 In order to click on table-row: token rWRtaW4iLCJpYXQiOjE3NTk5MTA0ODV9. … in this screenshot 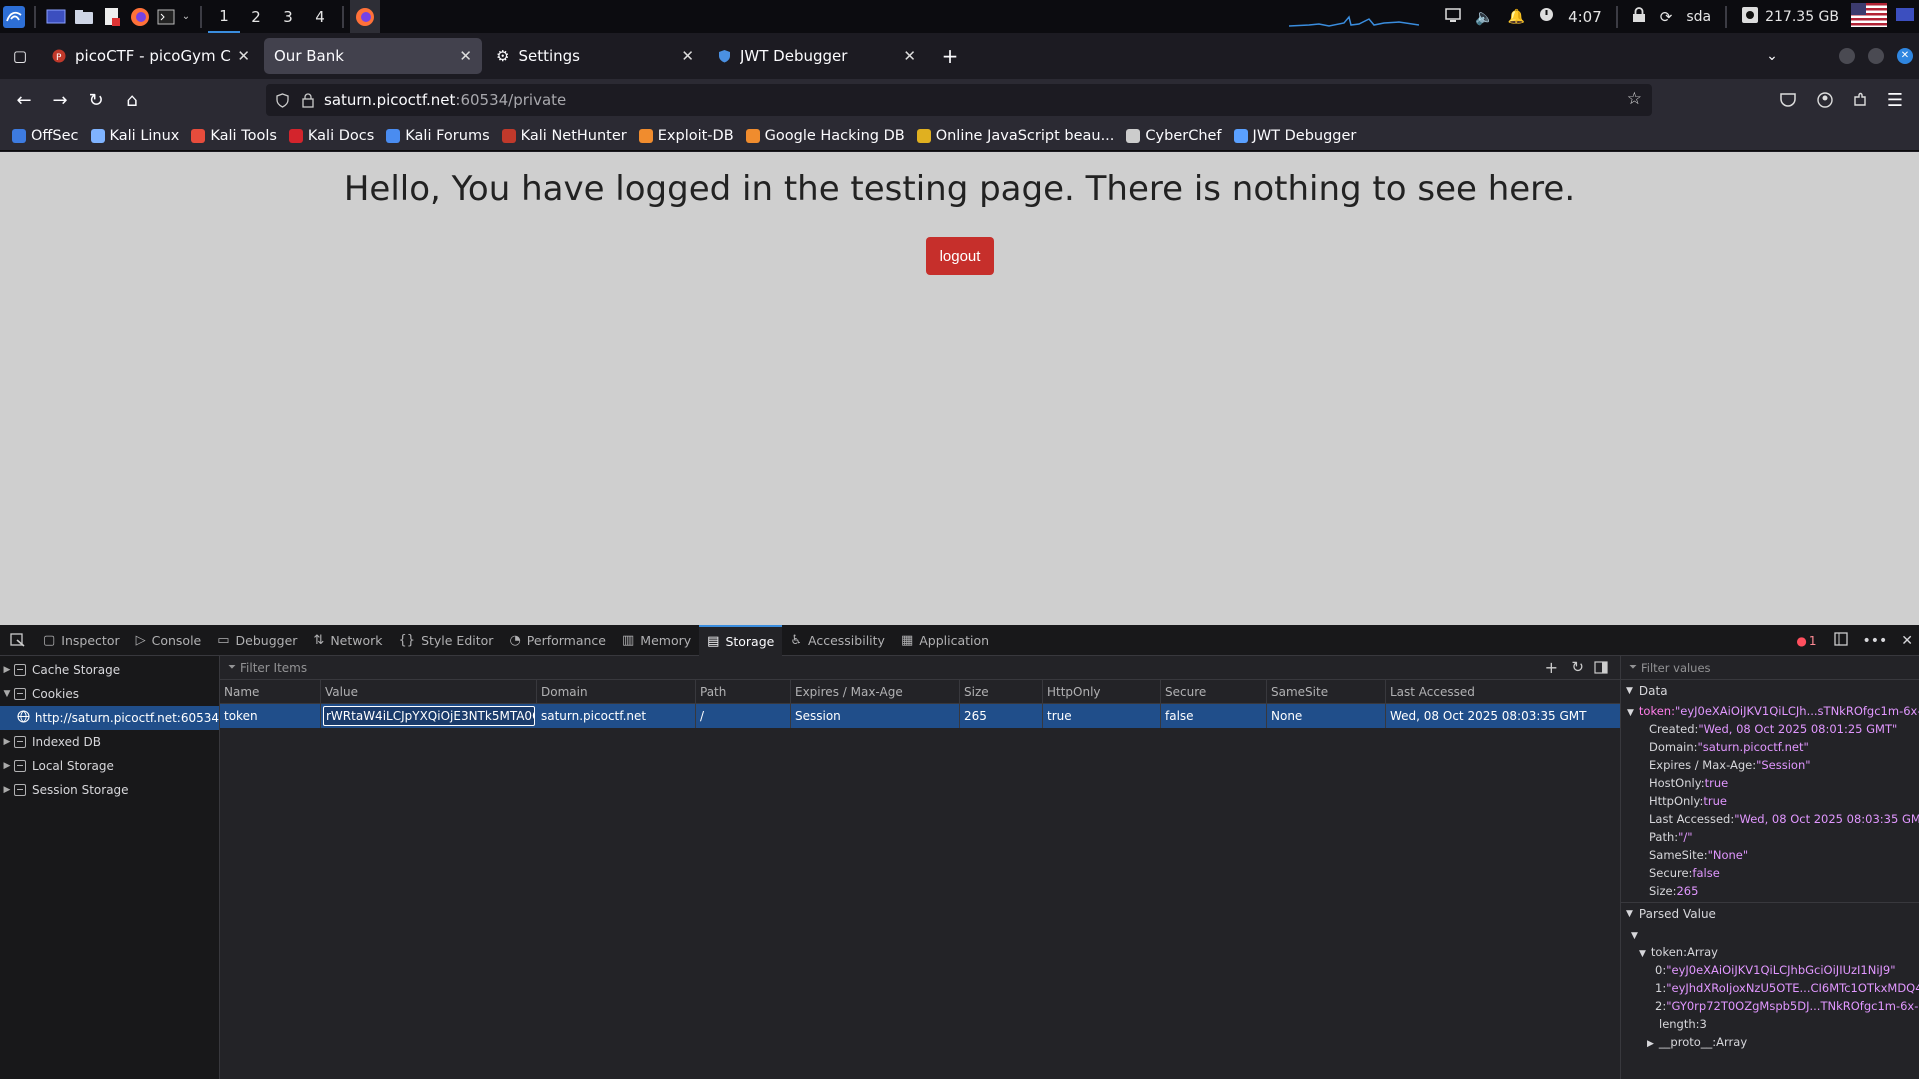, I will do `click(920, 716)`.